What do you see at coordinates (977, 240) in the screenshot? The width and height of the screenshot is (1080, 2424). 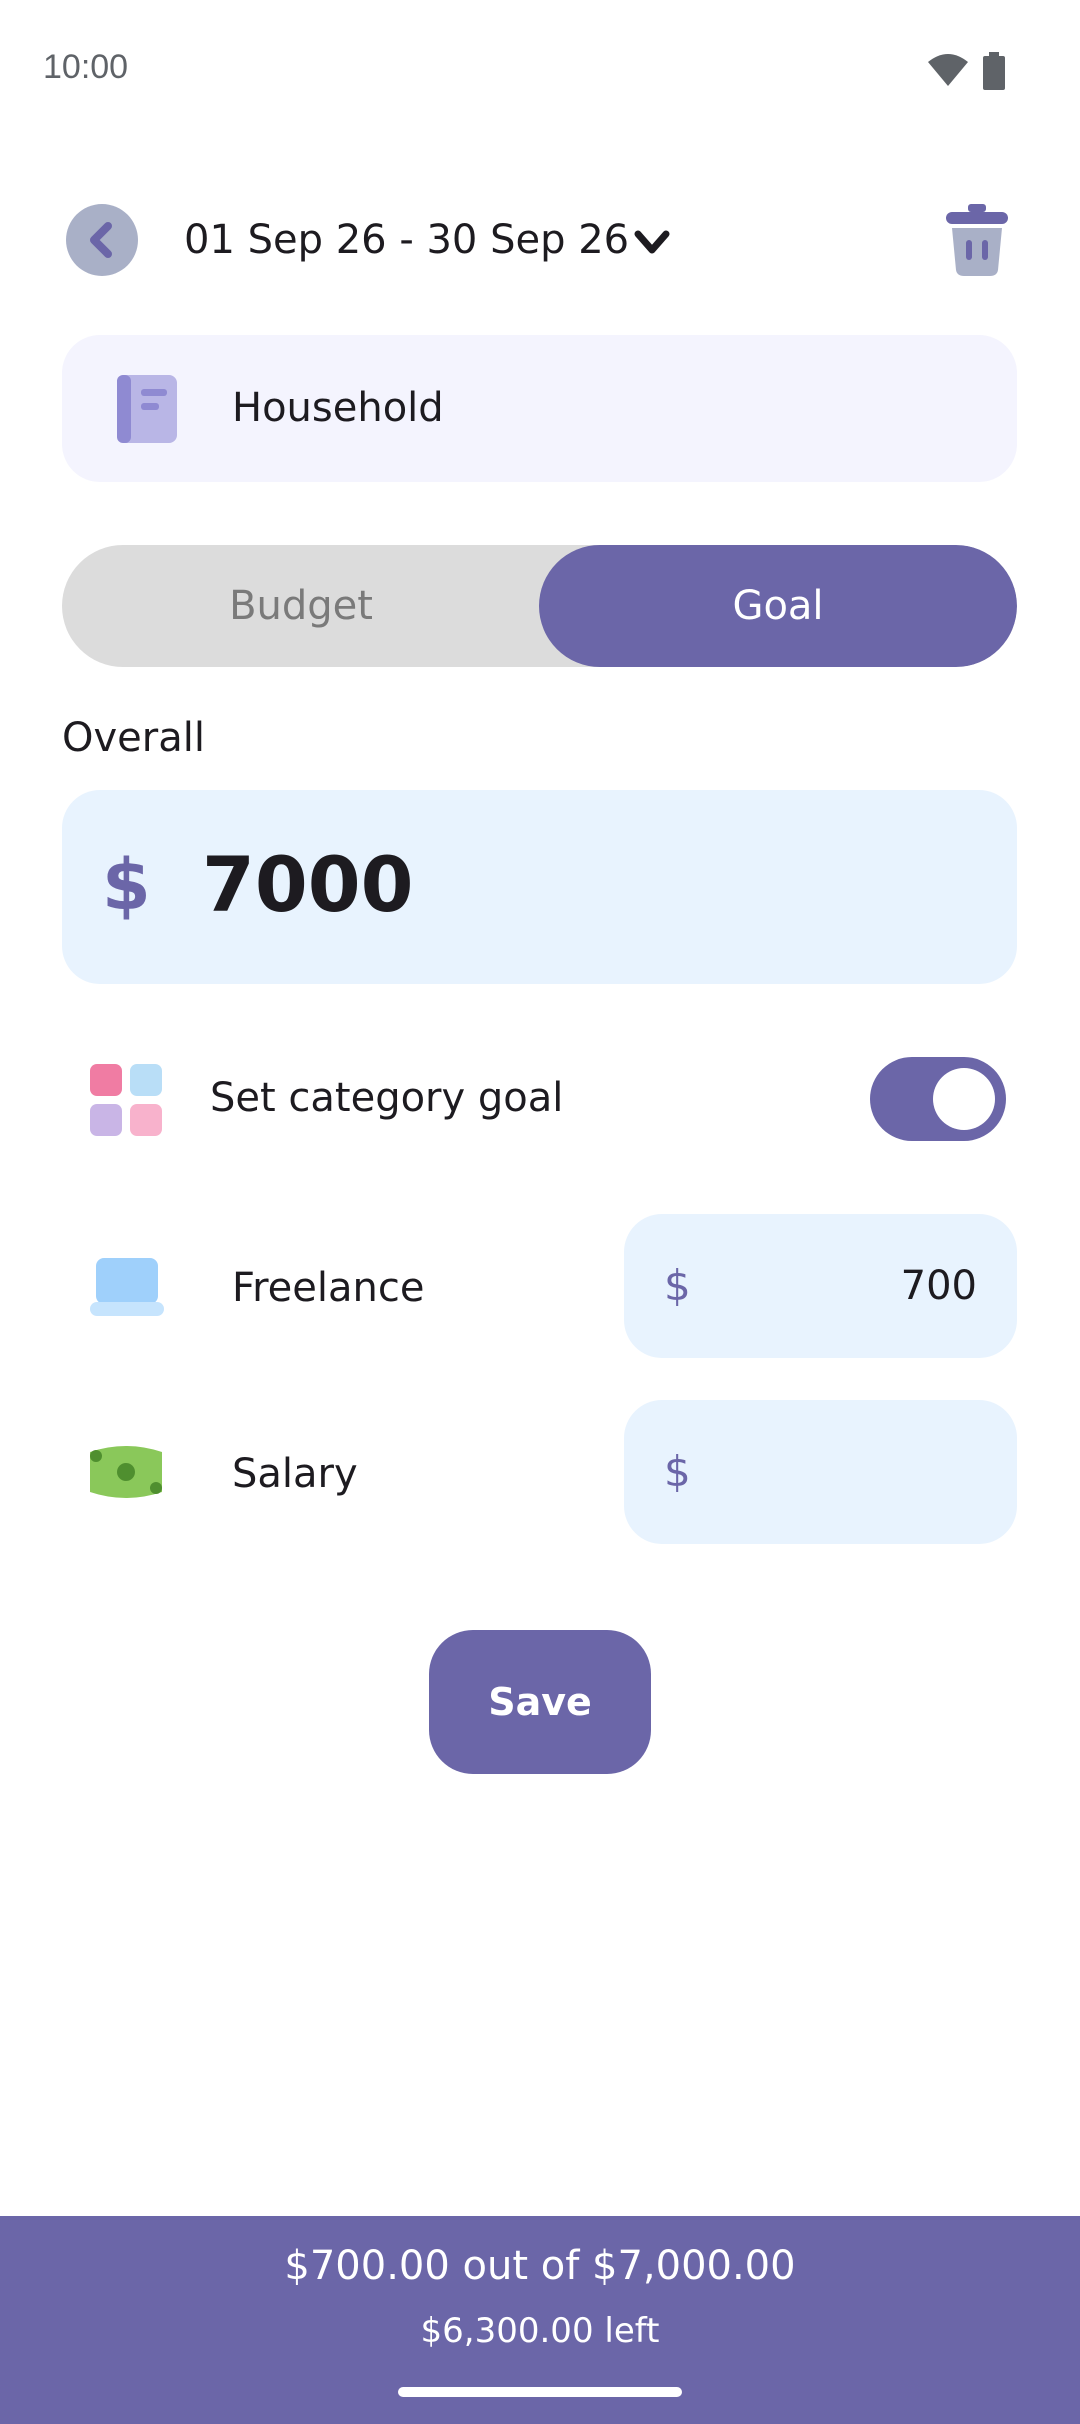 I see `trash-icon` at bounding box center [977, 240].